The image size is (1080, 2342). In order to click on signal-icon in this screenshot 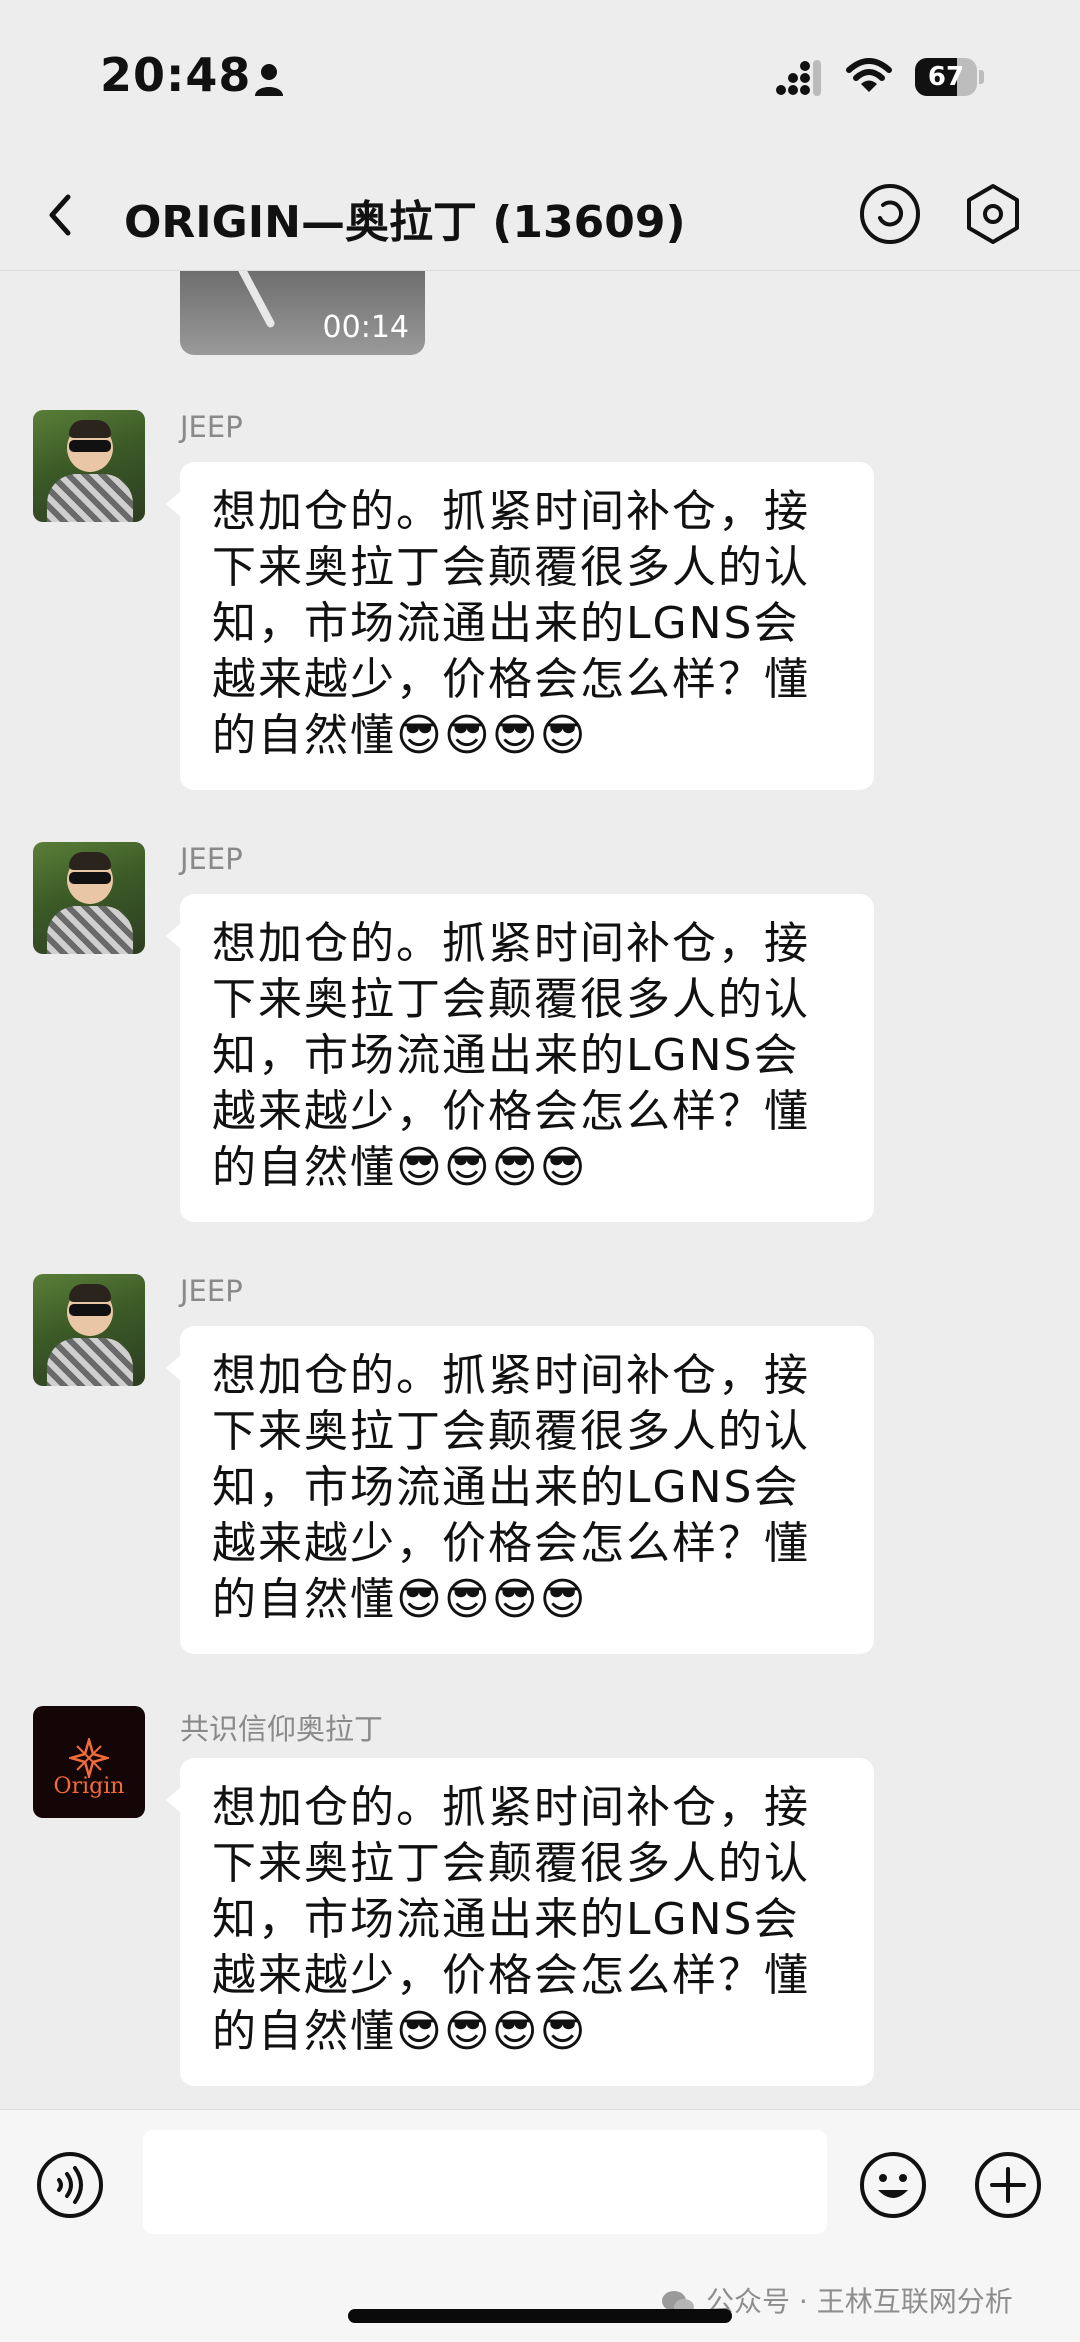, I will do `click(798, 78)`.